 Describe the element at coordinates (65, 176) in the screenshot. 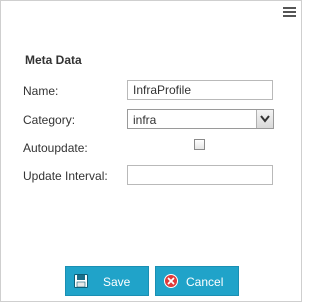

I see `update-interval-label: Update Interval:` at that location.